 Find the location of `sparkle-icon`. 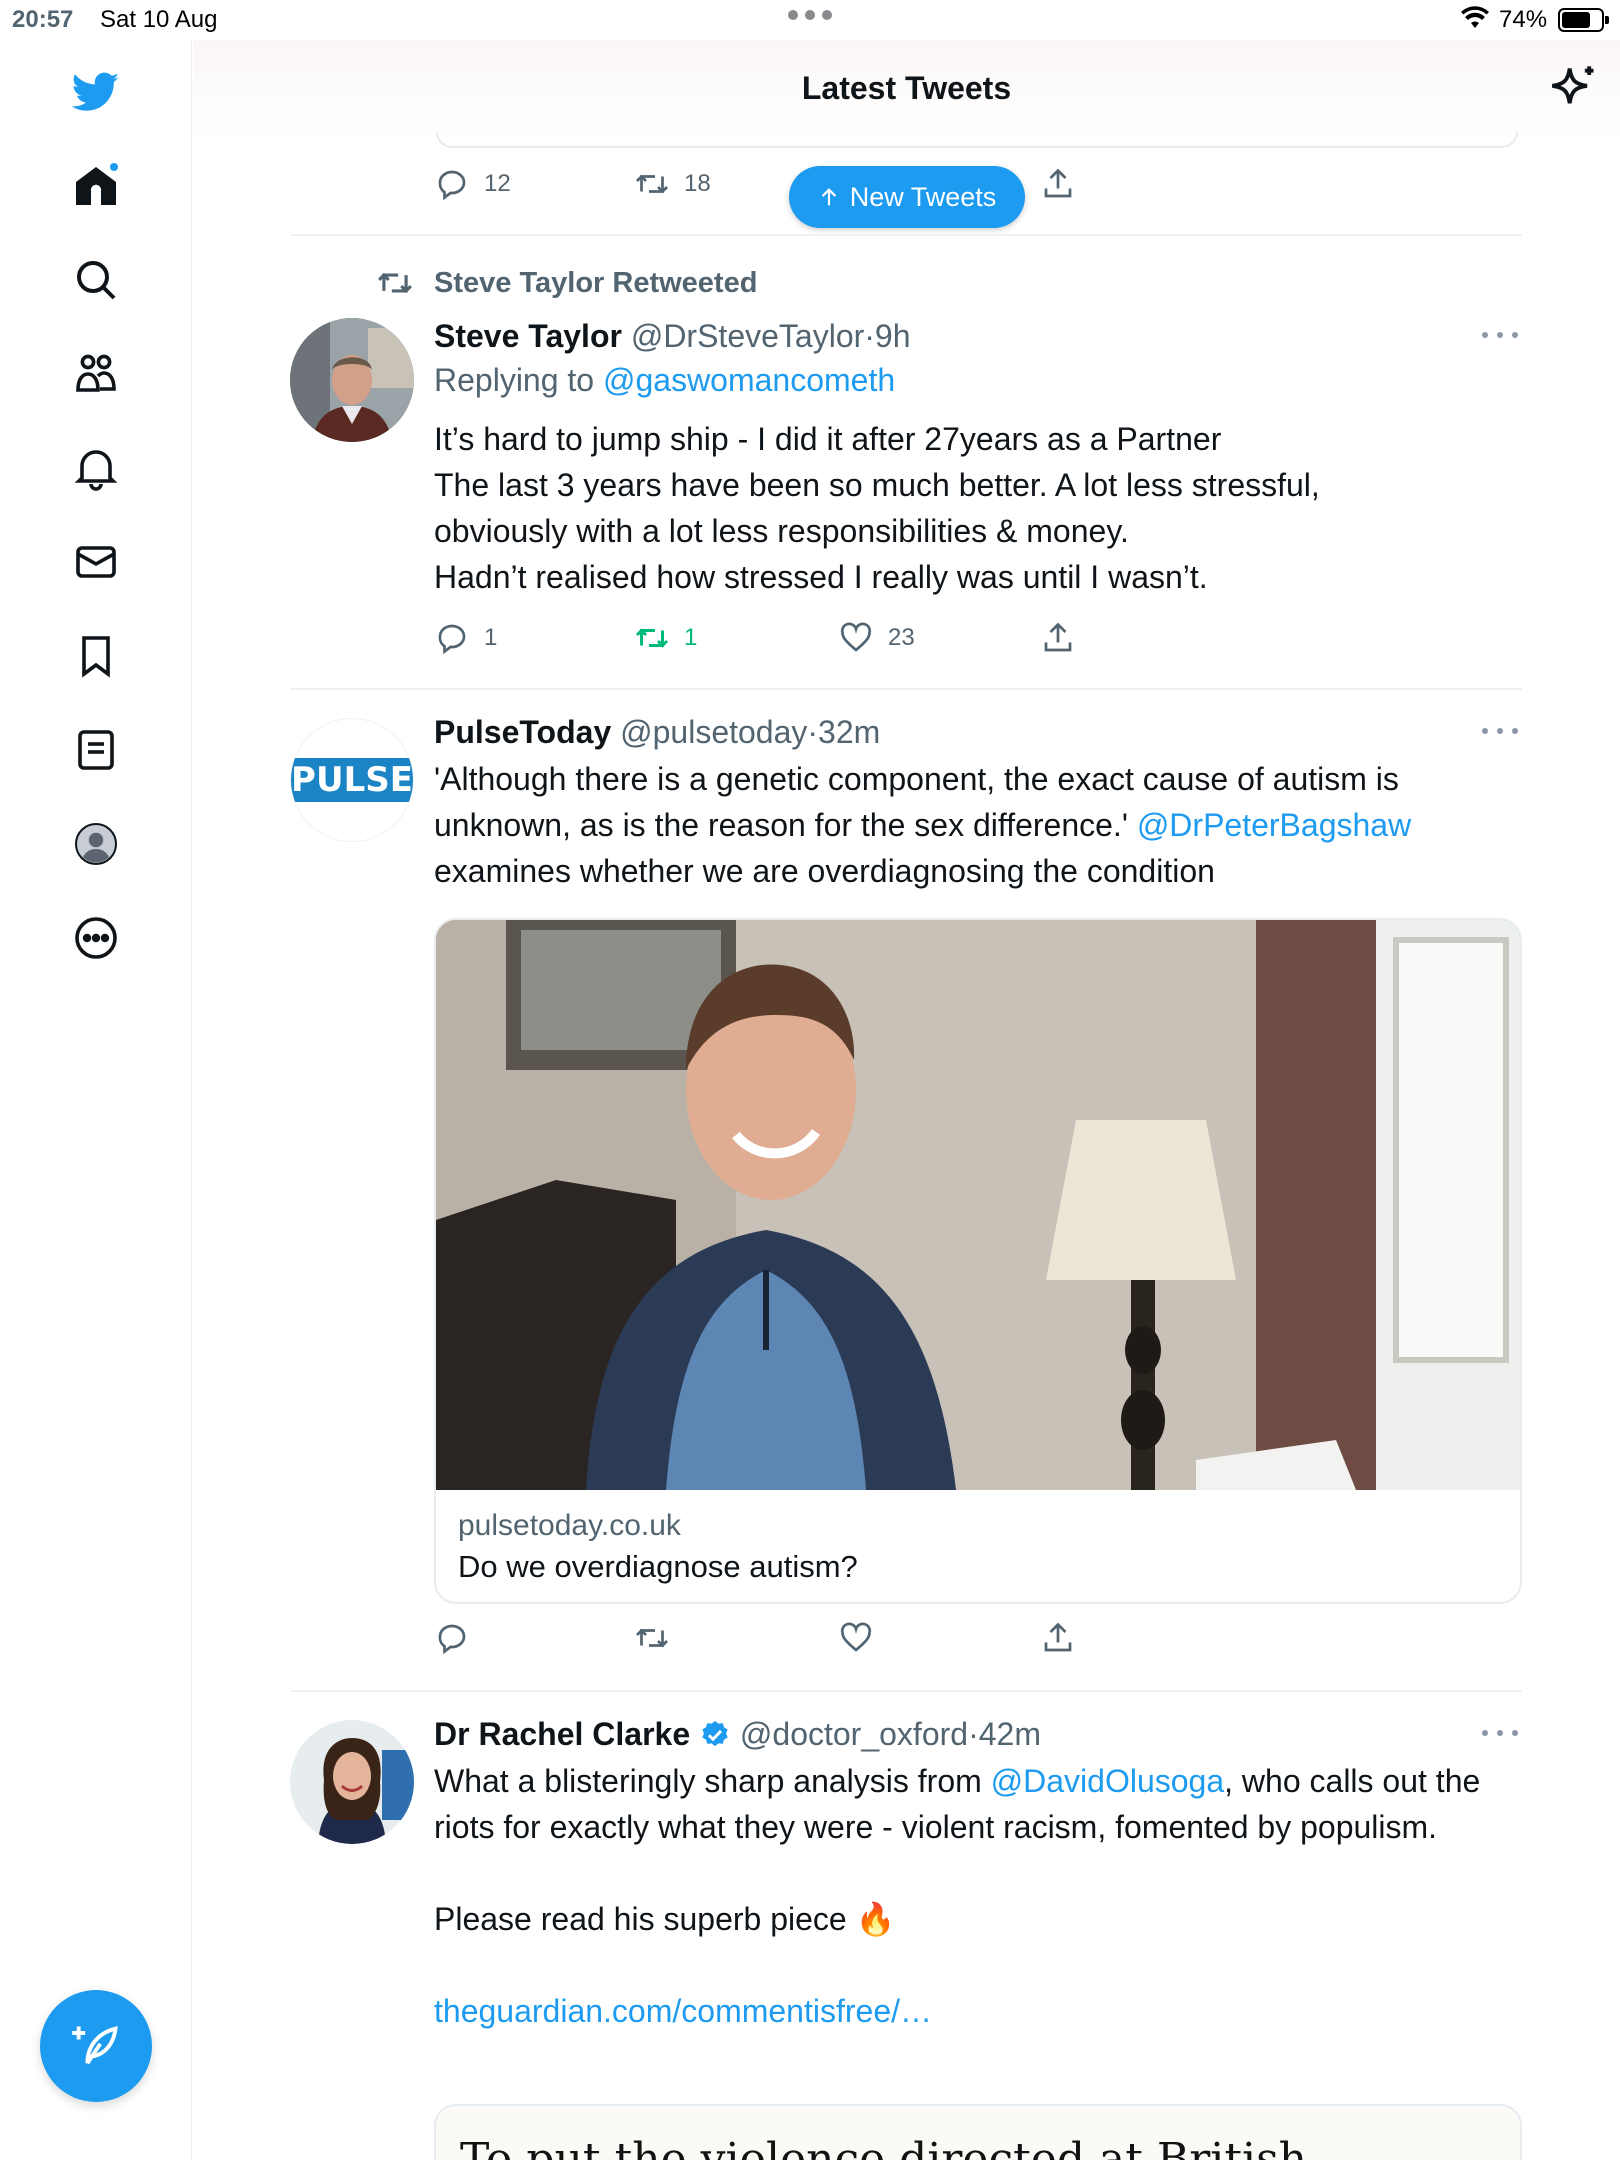

sparkle-icon is located at coordinates (1574, 88).